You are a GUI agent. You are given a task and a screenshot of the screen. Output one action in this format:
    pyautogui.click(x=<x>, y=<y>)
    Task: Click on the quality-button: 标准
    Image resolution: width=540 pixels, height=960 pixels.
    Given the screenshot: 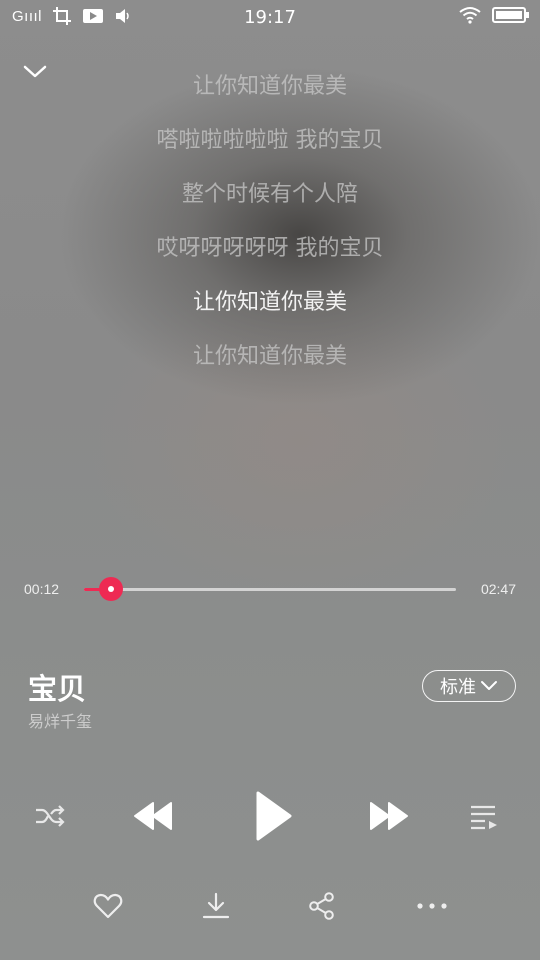 What is the action you would take?
    pyautogui.click(x=469, y=686)
    